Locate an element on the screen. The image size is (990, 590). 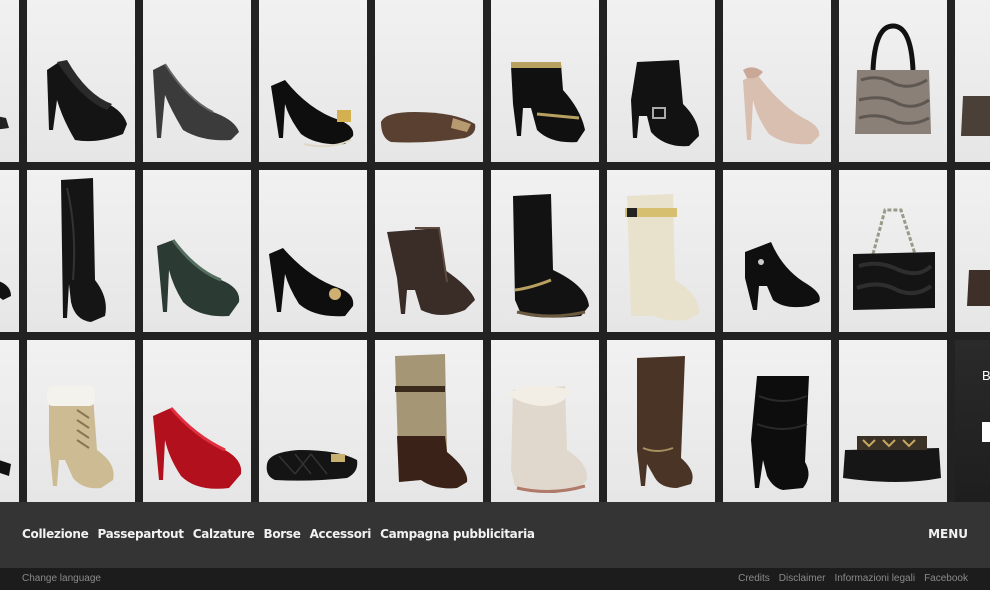
change-language-link: Change language is located at coordinates (61, 578).